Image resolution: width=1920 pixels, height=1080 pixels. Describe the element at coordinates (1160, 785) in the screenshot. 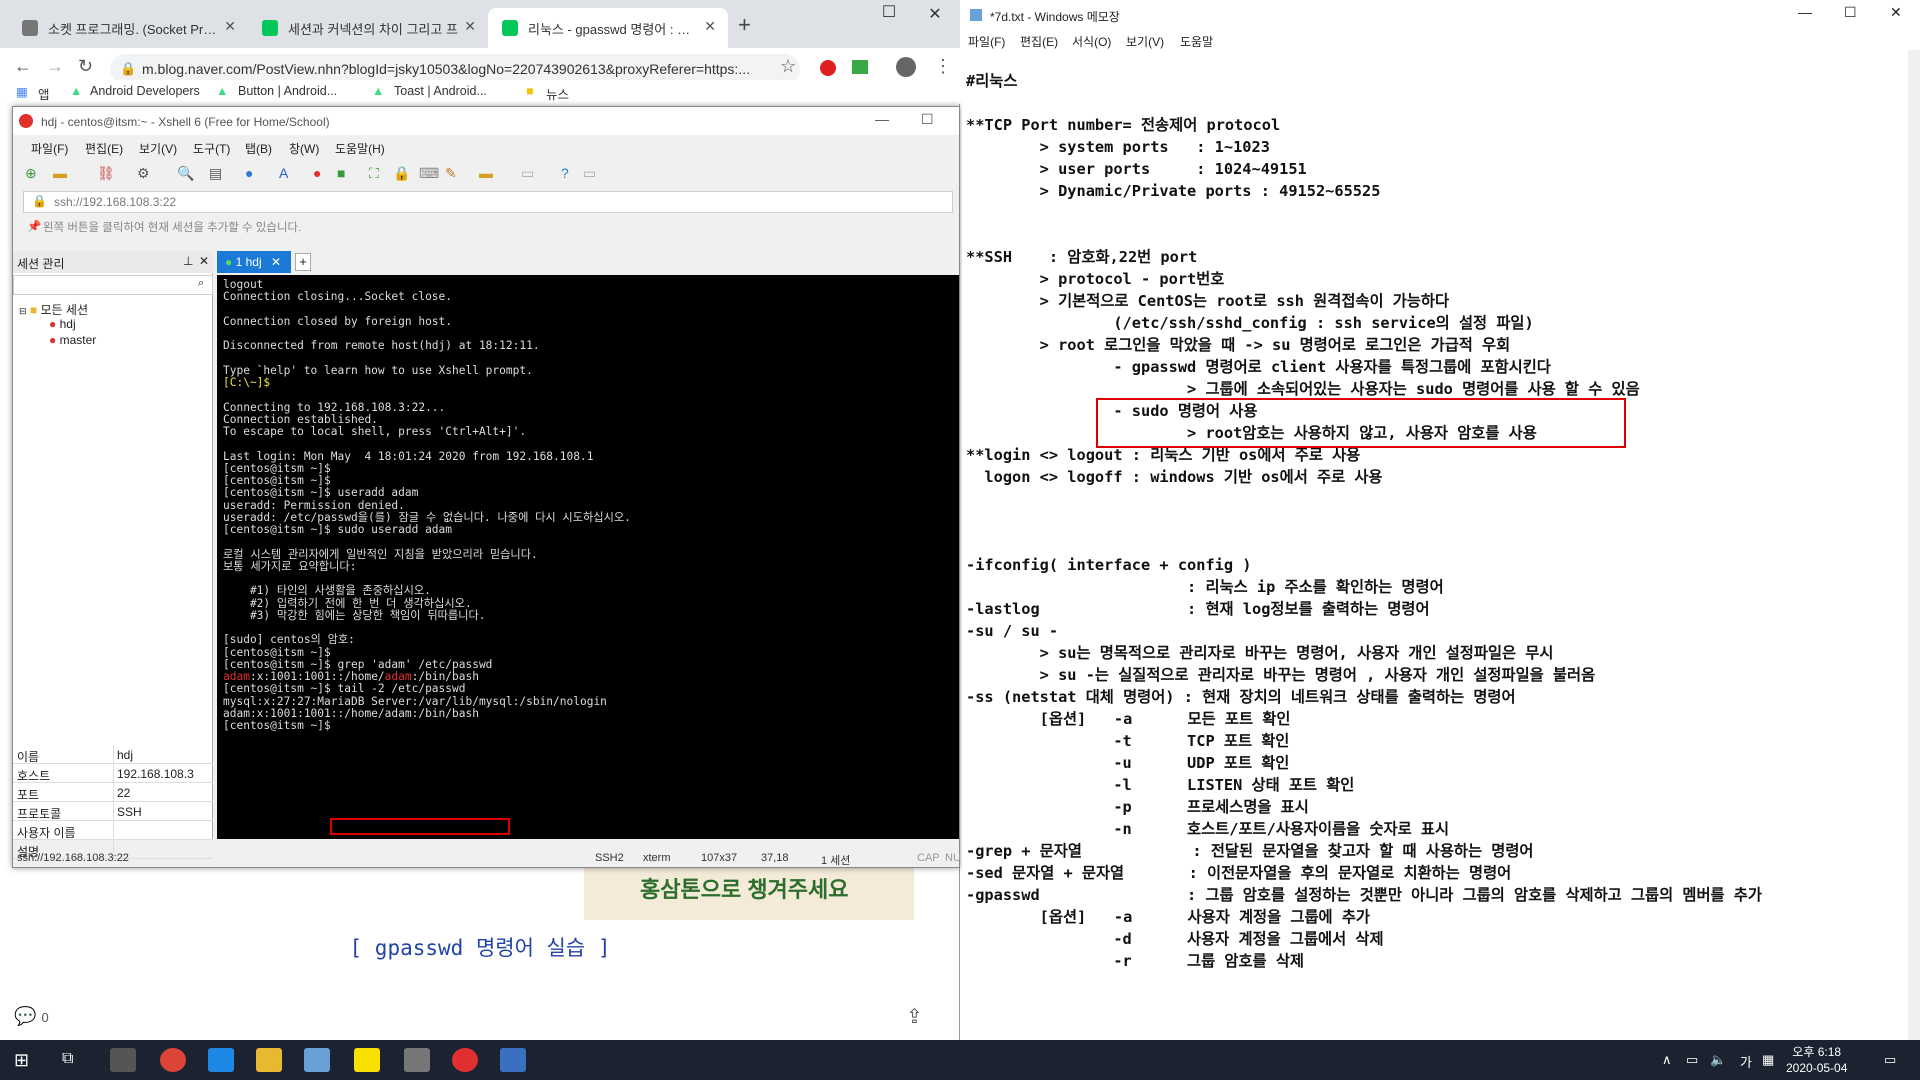

I see `notepad-line: -l LISTEN 상태 포트 확인` at that location.